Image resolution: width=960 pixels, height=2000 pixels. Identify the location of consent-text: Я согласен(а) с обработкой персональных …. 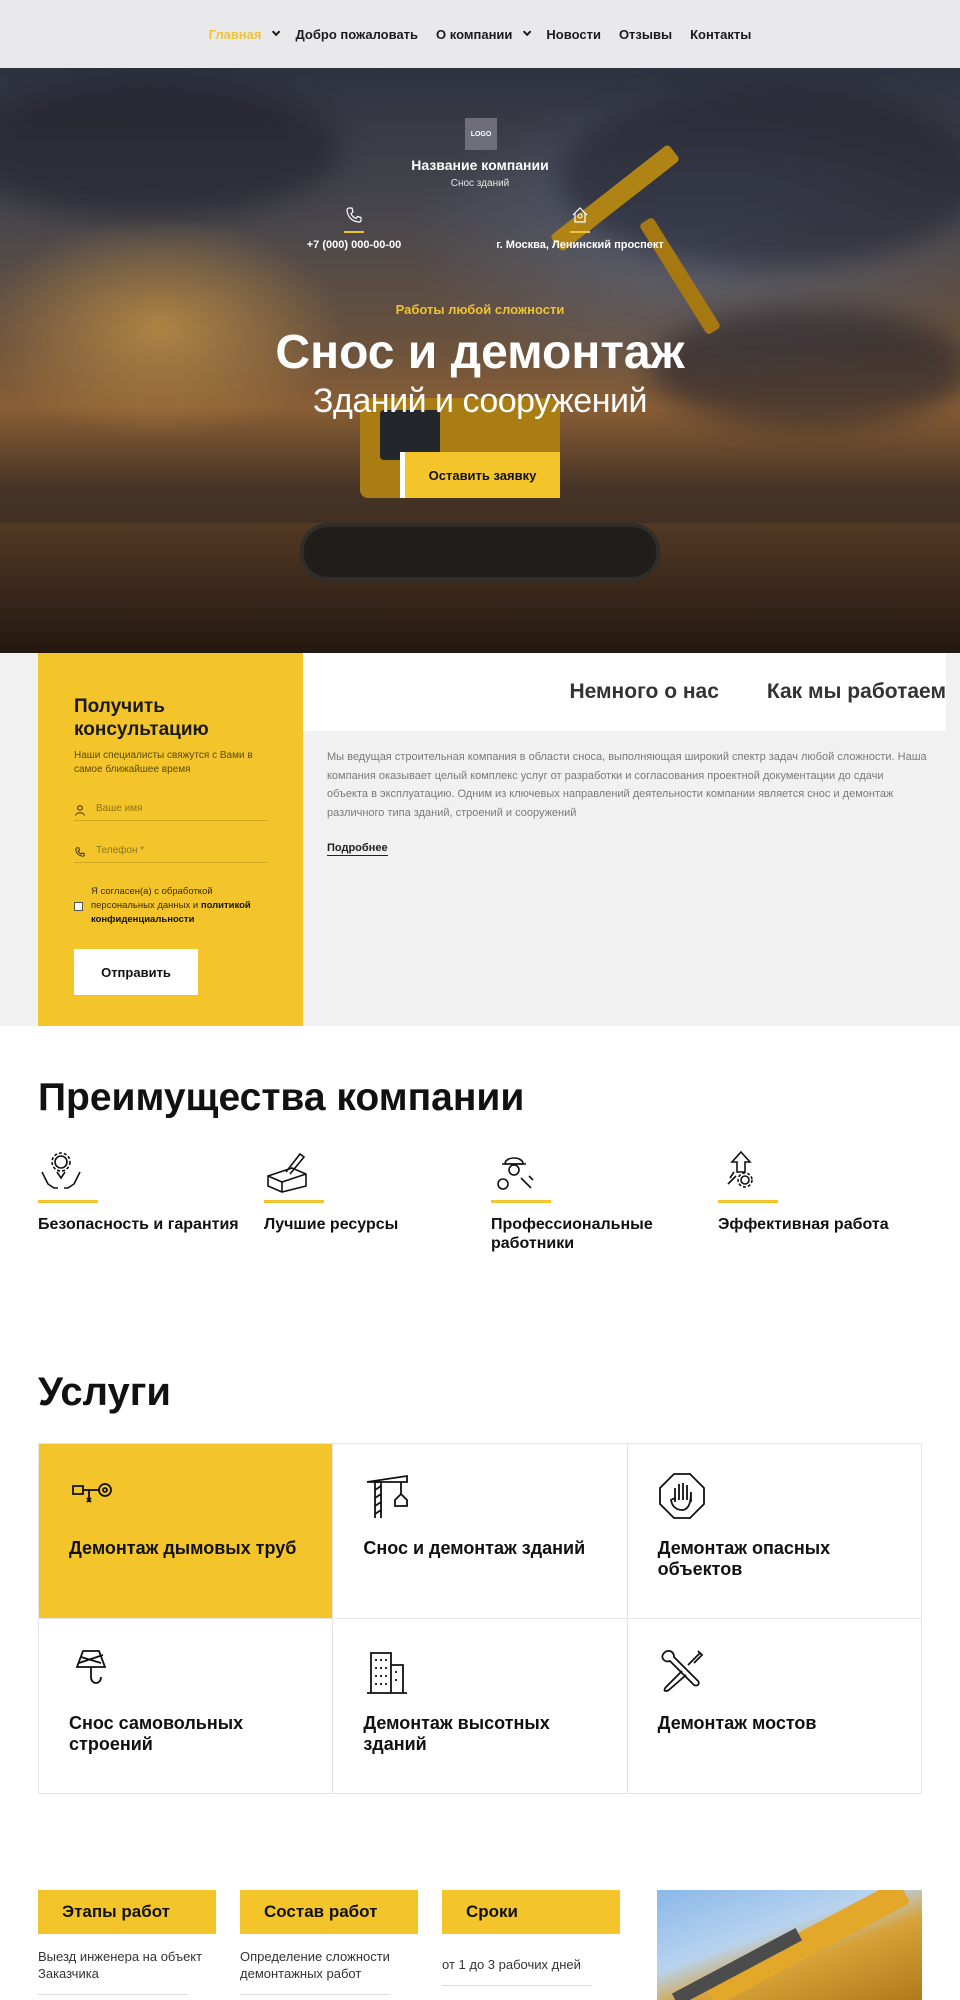
(179, 906).